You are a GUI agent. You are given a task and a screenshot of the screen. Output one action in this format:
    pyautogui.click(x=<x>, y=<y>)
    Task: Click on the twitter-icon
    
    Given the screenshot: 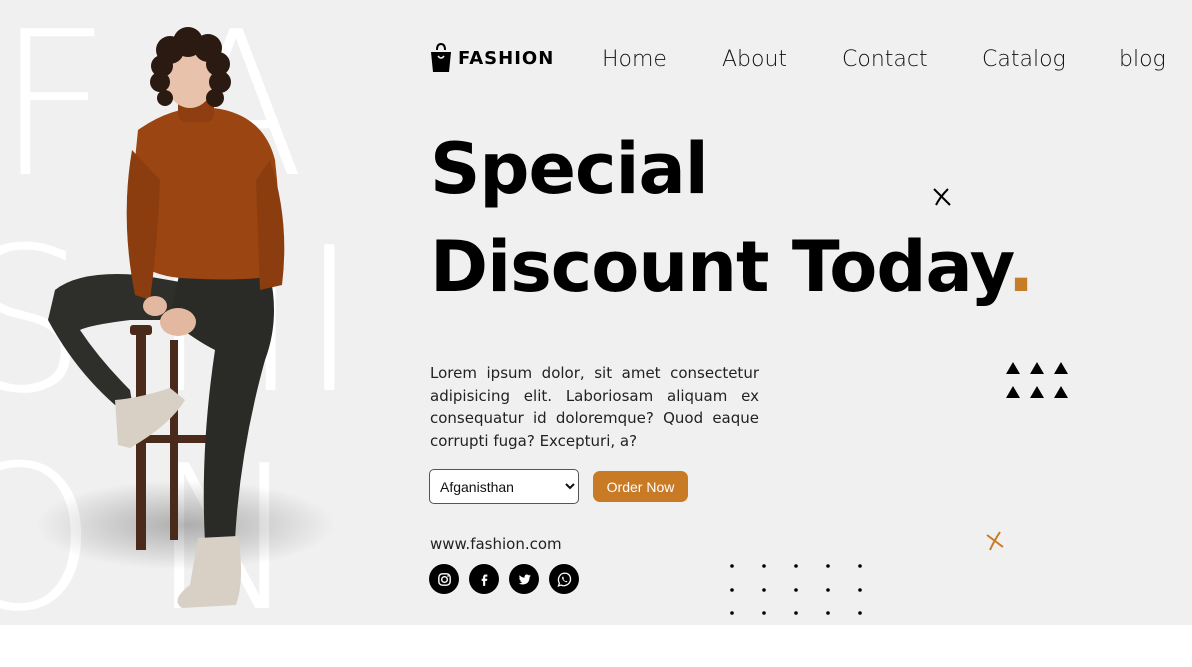 What is the action you would take?
    pyautogui.click(x=524, y=579)
    